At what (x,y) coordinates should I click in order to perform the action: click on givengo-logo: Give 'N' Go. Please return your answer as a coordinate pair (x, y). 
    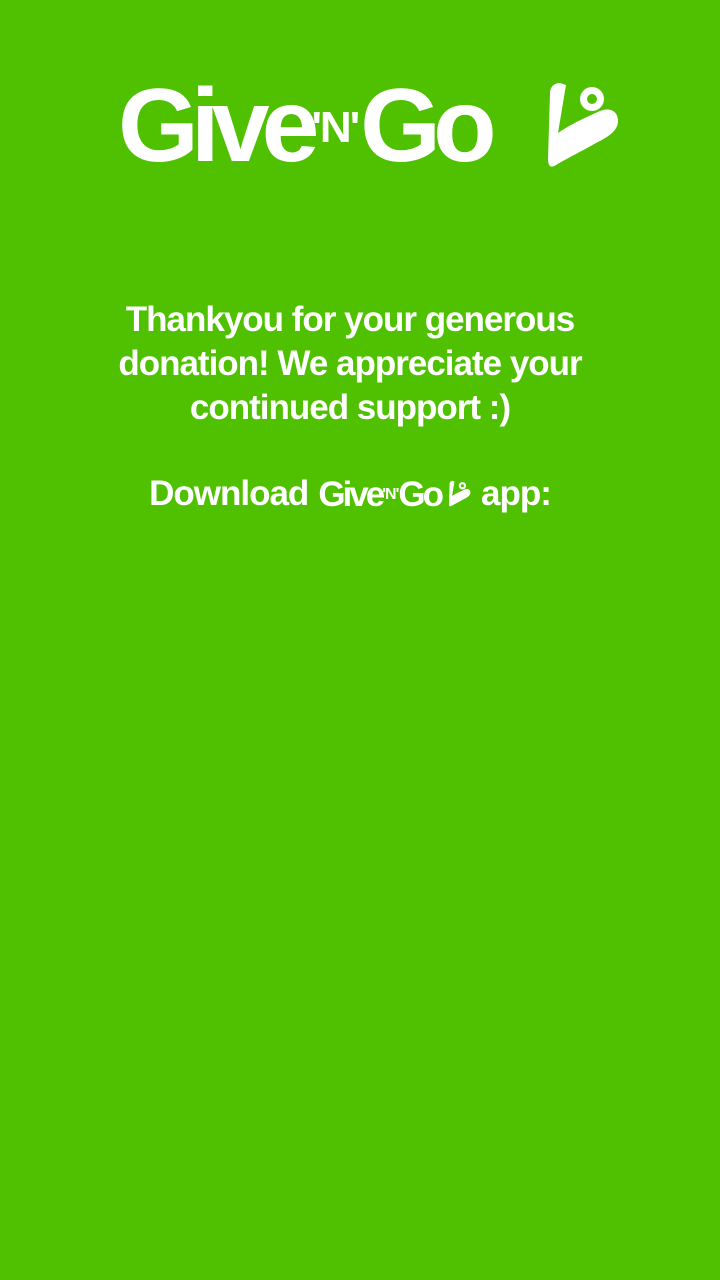
    Looking at the image, I should click on (369, 126).